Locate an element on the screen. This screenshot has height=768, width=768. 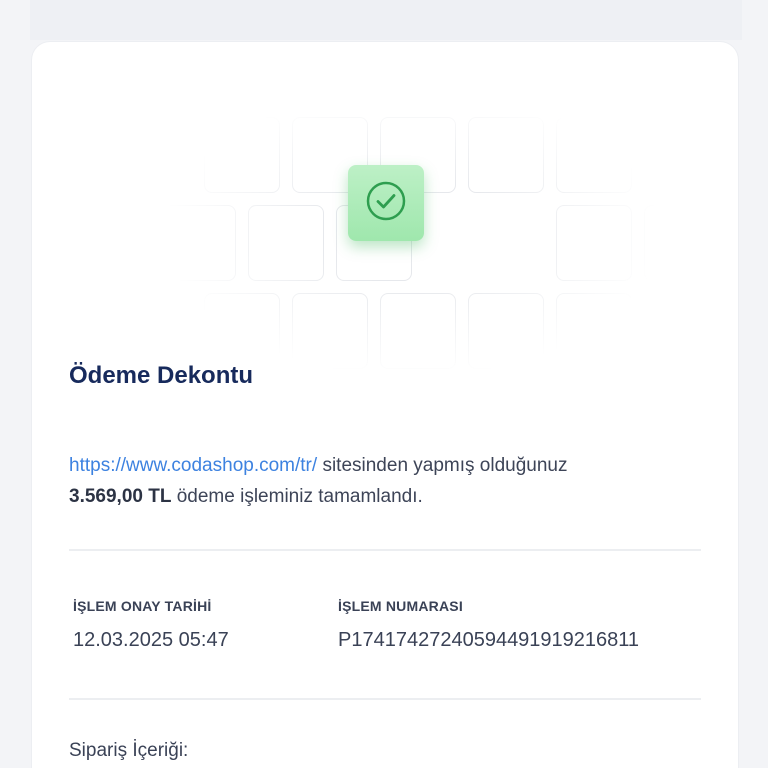
message-text-part-1: sitesinden yapmış olduğunuz is located at coordinates (442, 465).